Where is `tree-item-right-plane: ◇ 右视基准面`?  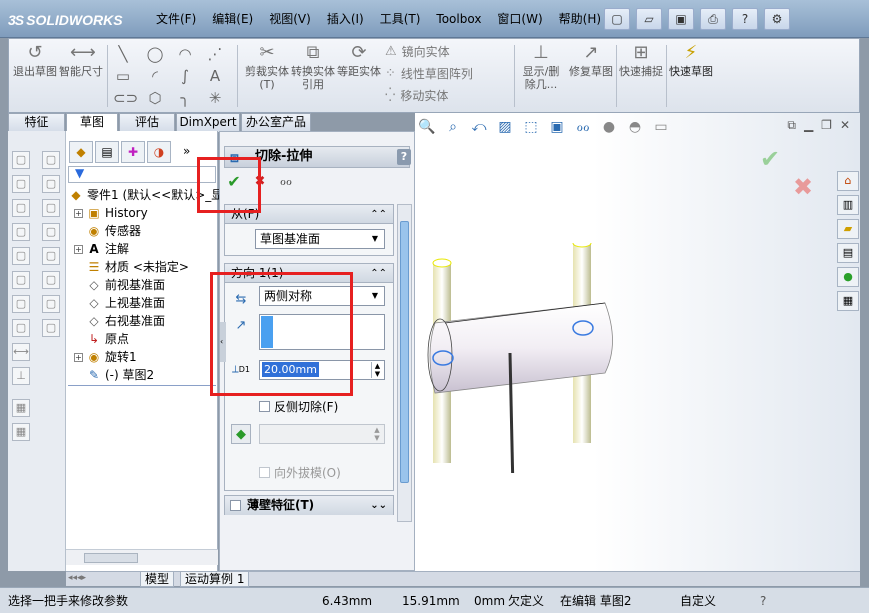
tree-item-right-plane: ◇ 右视基准面 is located at coordinates (125, 321).